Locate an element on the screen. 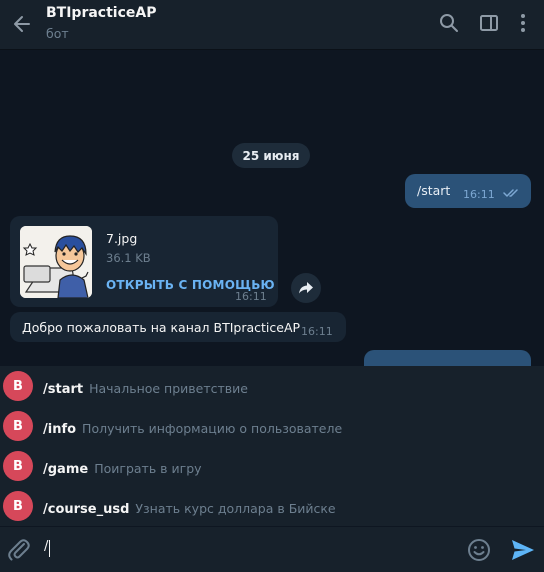 This screenshot has height=572, width=544. file-message: 7.jpg 36.1 KB ОТКРЫТЬ С ПОМОЩЬЮ 16:11 is located at coordinates (144, 261).